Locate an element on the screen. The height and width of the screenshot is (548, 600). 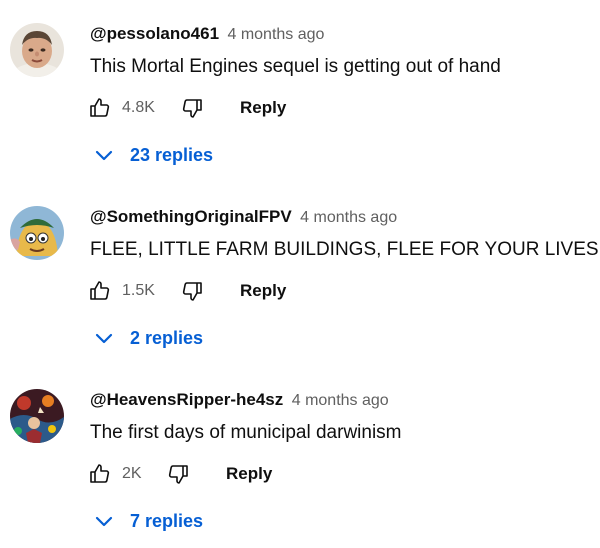
like-count: 1.5K is located at coordinates (138, 290).